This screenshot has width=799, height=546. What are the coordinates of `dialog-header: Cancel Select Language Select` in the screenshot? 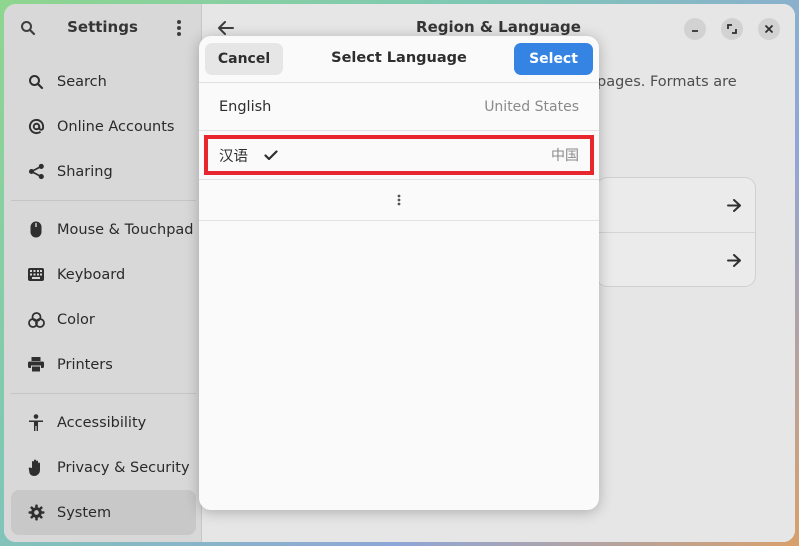 It's located at (399, 59).